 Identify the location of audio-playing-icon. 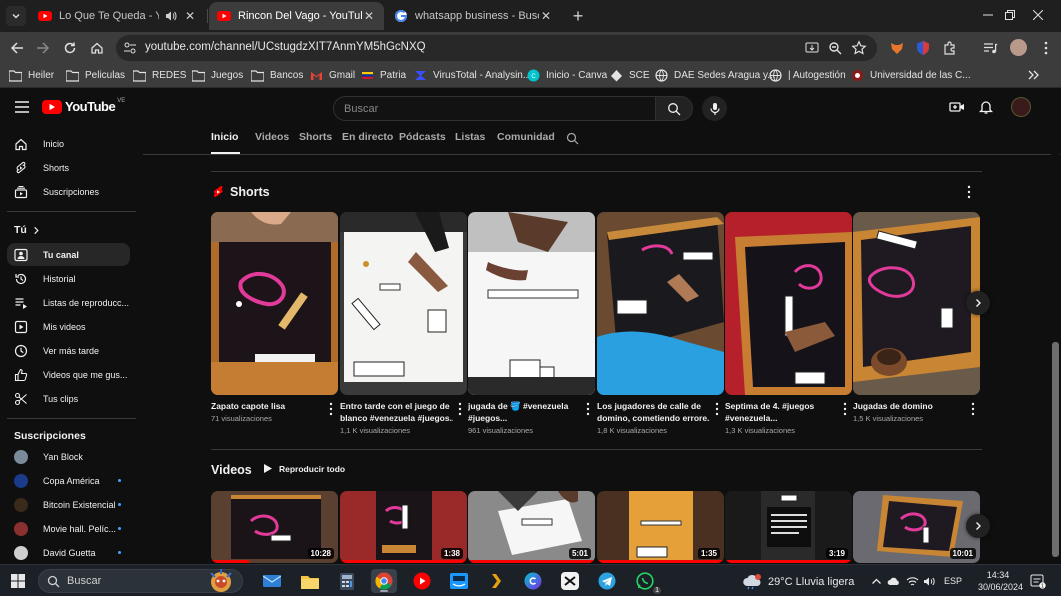
(171, 16).